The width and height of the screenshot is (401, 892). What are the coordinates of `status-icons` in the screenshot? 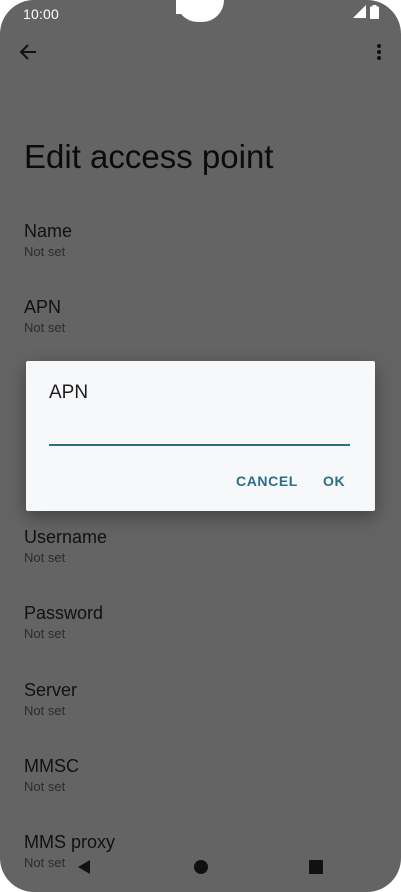 It's located at (366, 14).